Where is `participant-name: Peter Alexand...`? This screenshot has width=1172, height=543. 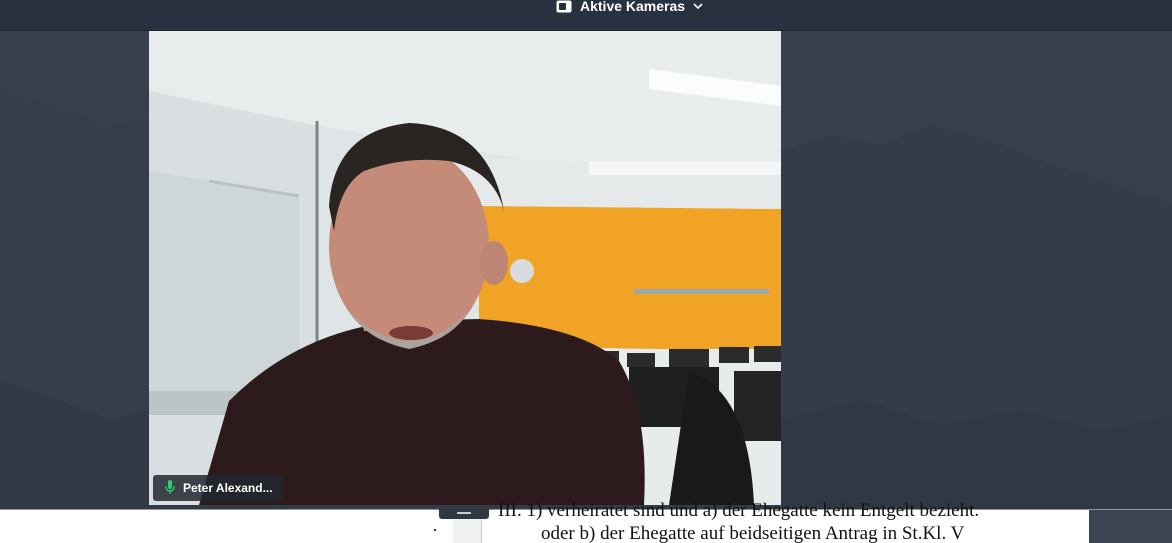 participant-name: Peter Alexand... is located at coordinates (228, 488).